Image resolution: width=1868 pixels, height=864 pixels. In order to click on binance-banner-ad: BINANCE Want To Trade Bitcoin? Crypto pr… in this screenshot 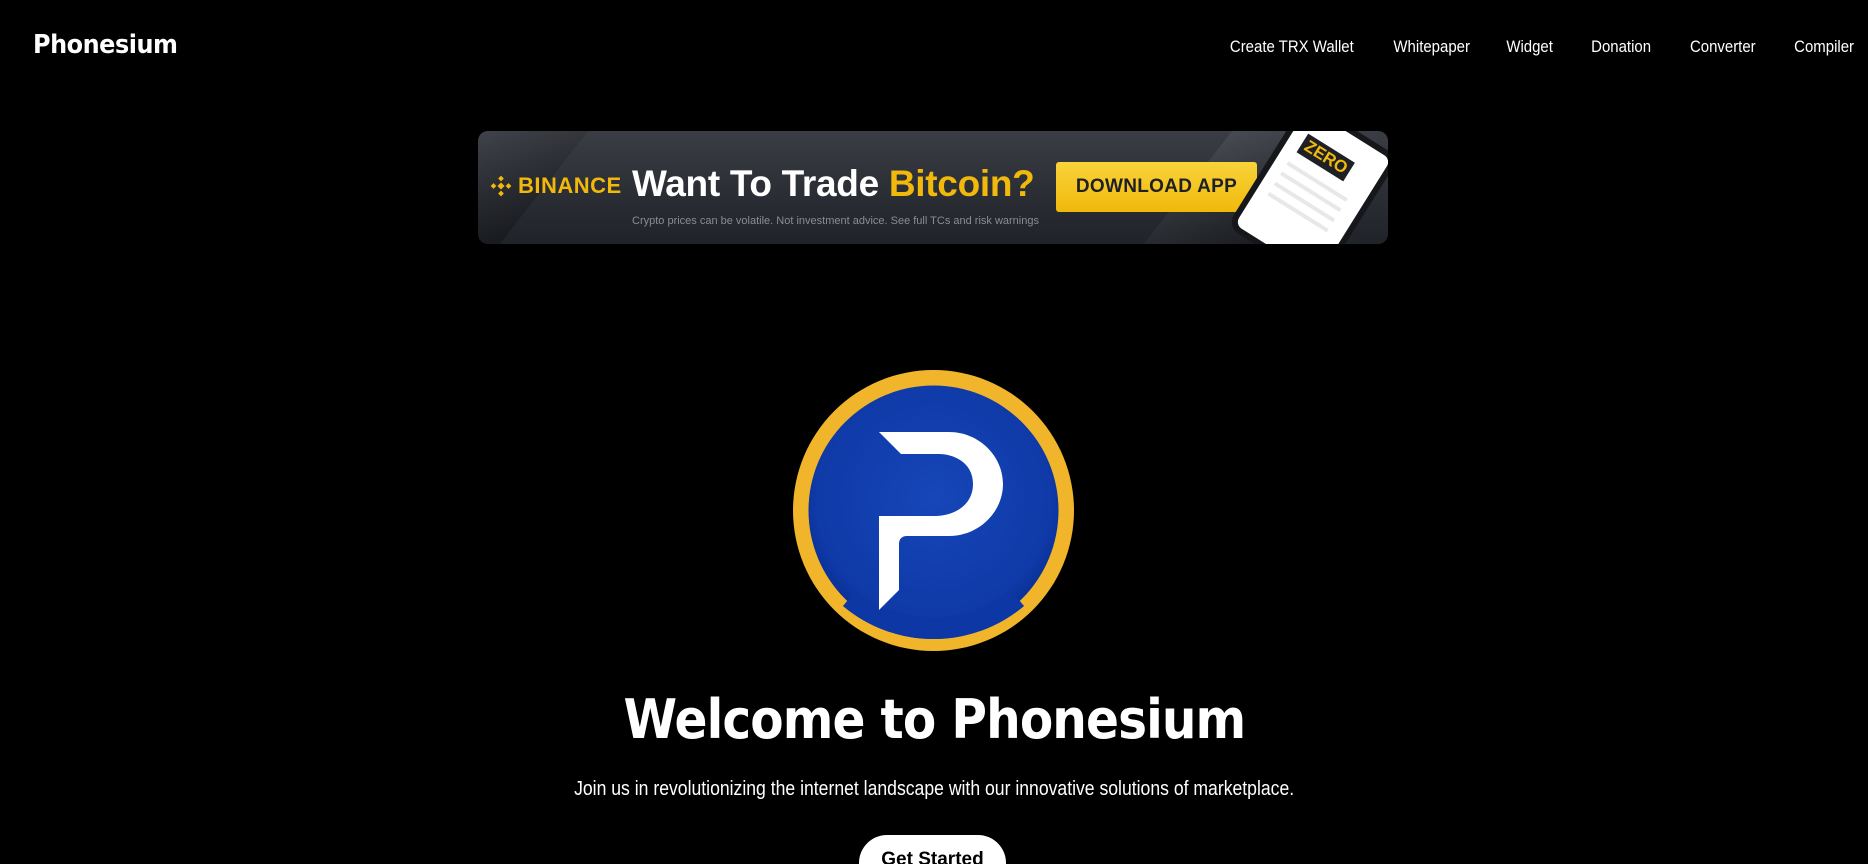, I will do `click(933, 187)`.